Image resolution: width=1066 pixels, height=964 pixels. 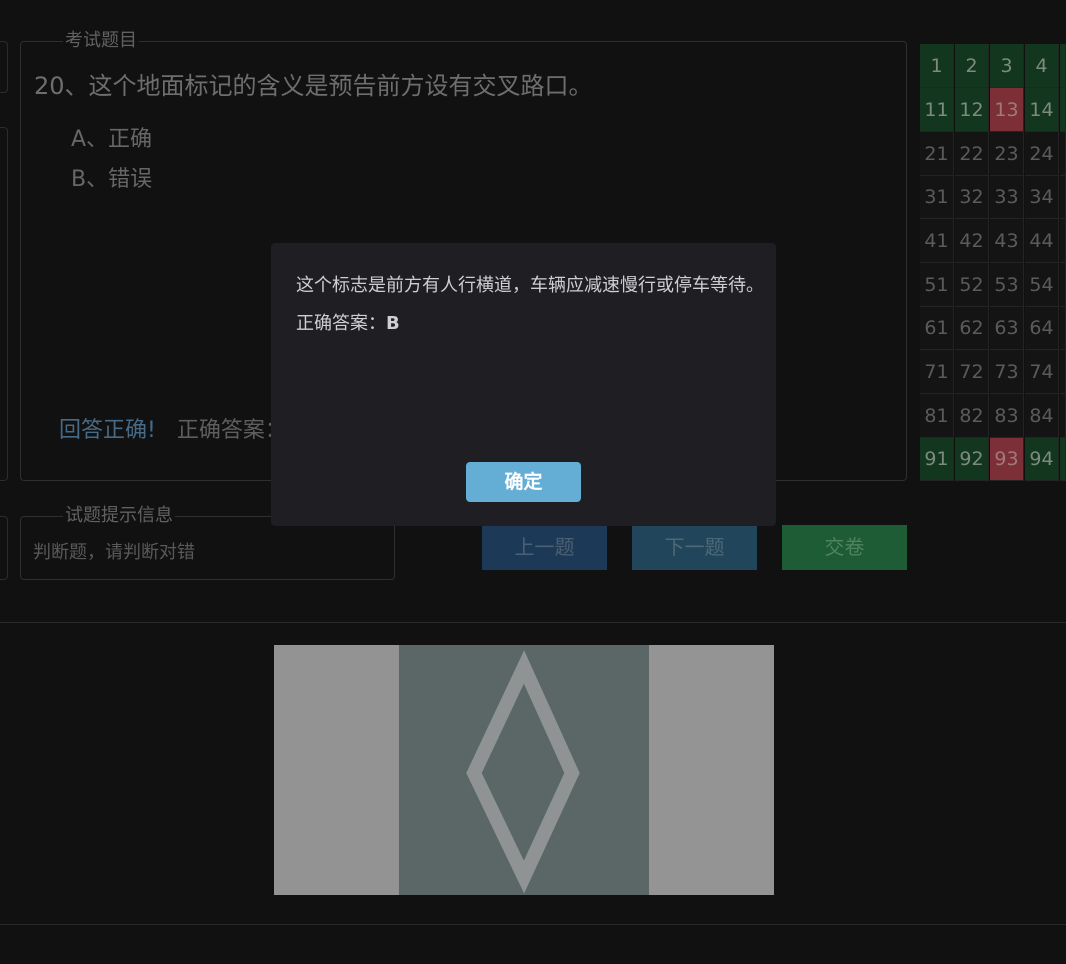 What do you see at coordinates (111, 180) in the screenshot?
I see `option-b: B、错误` at bounding box center [111, 180].